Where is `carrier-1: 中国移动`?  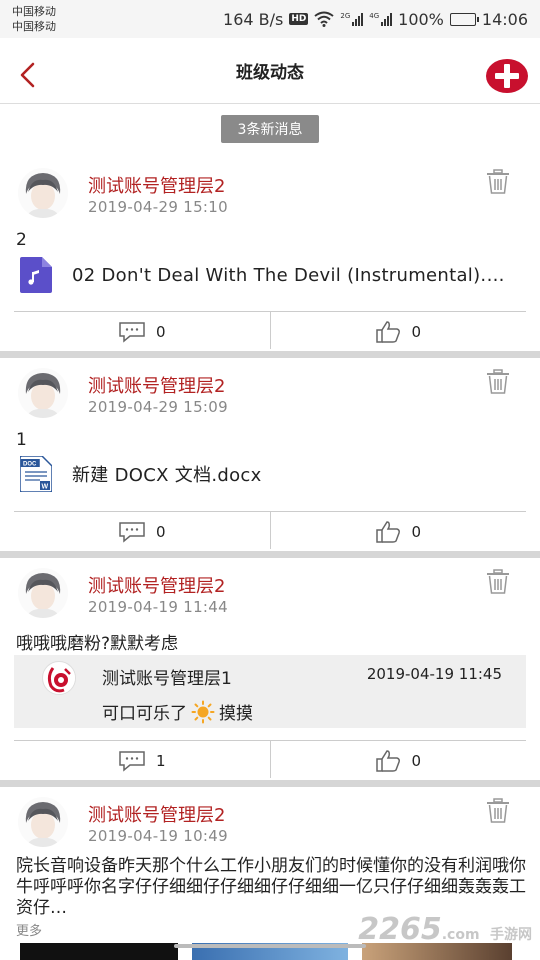 carrier-1: 中国移动 is located at coordinates (34, 11).